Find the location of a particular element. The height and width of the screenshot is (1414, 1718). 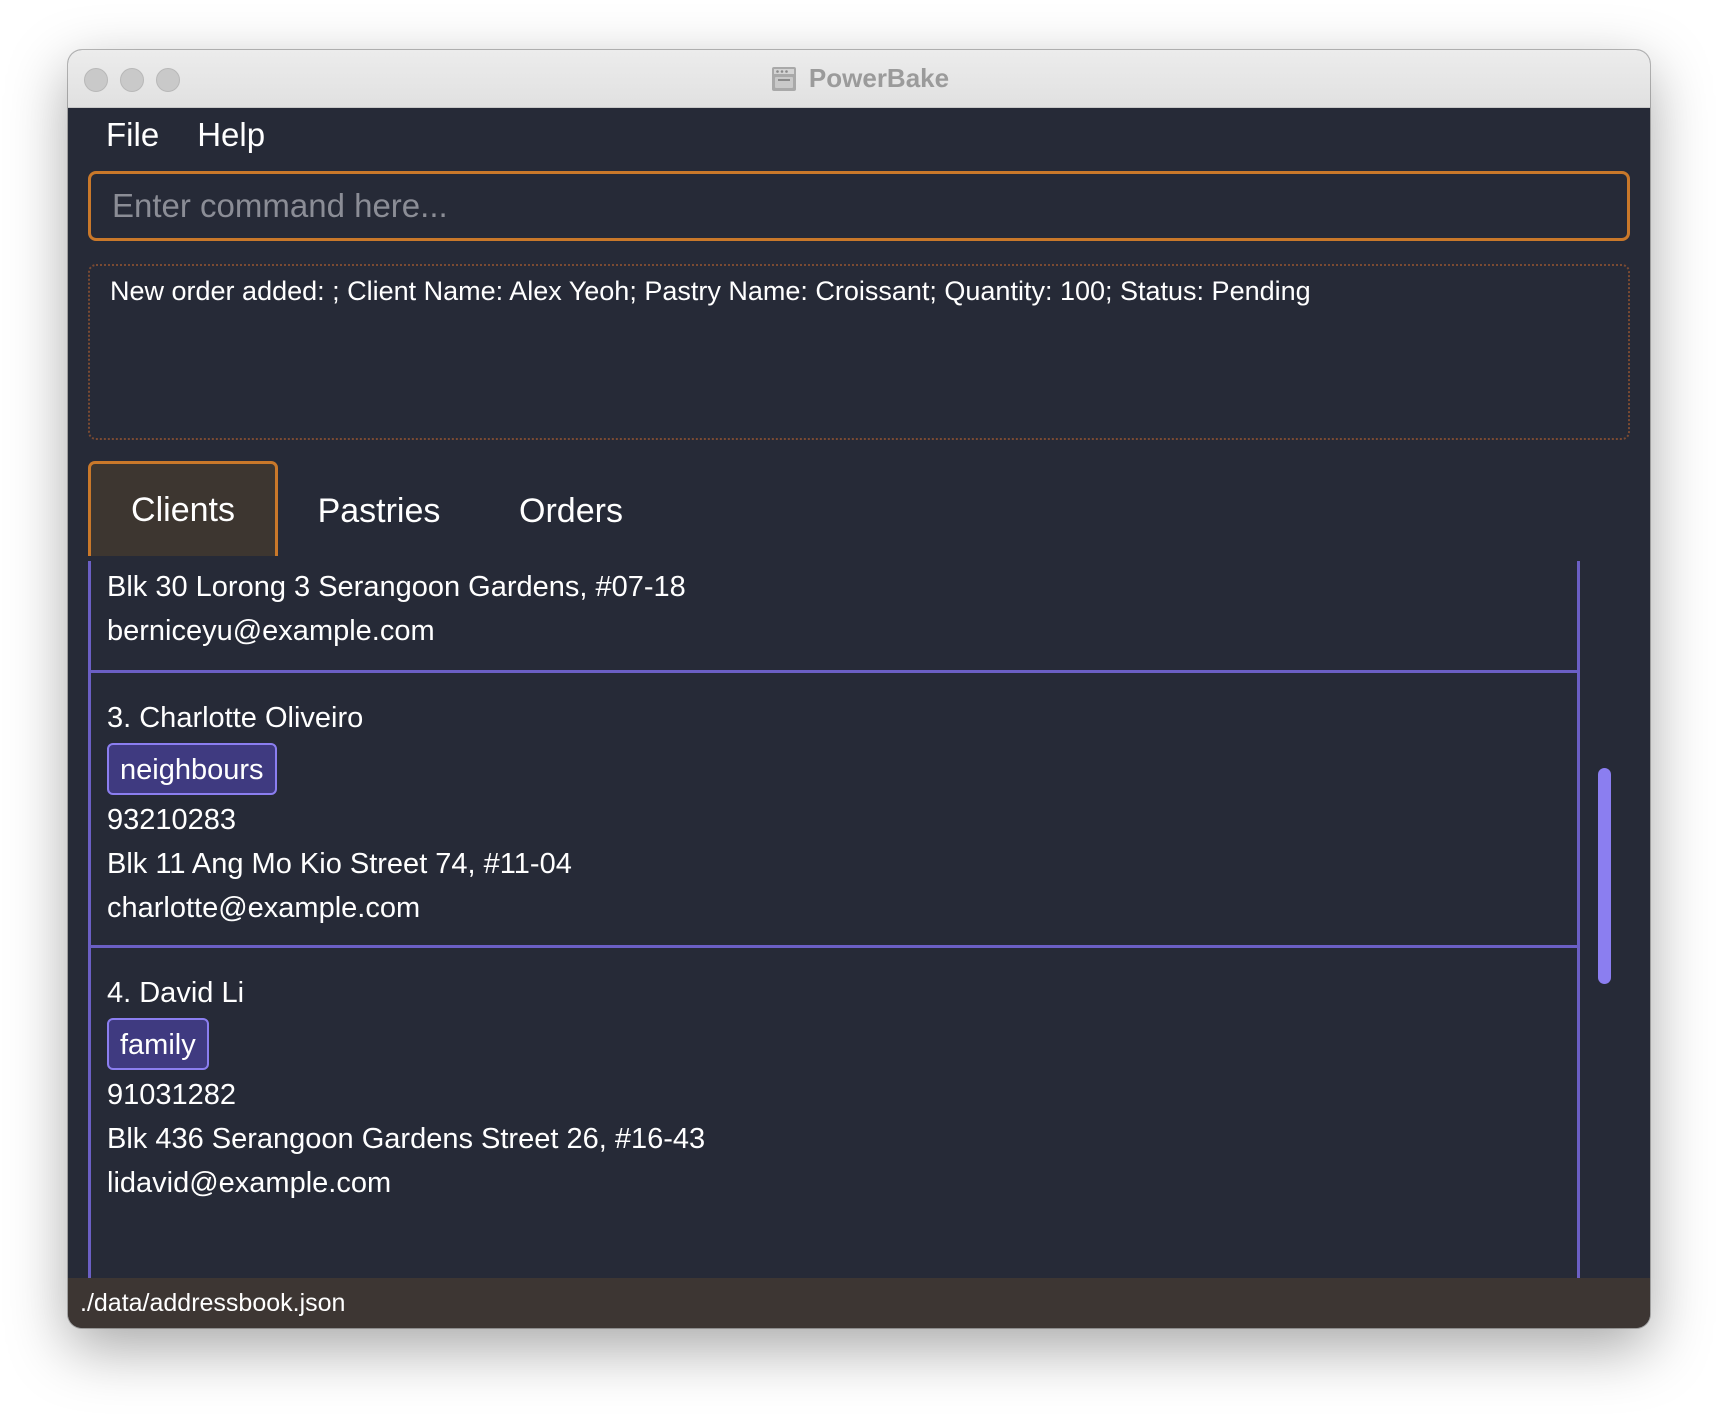

tab-pastries: Pastries is located at coordinates (379, 508).